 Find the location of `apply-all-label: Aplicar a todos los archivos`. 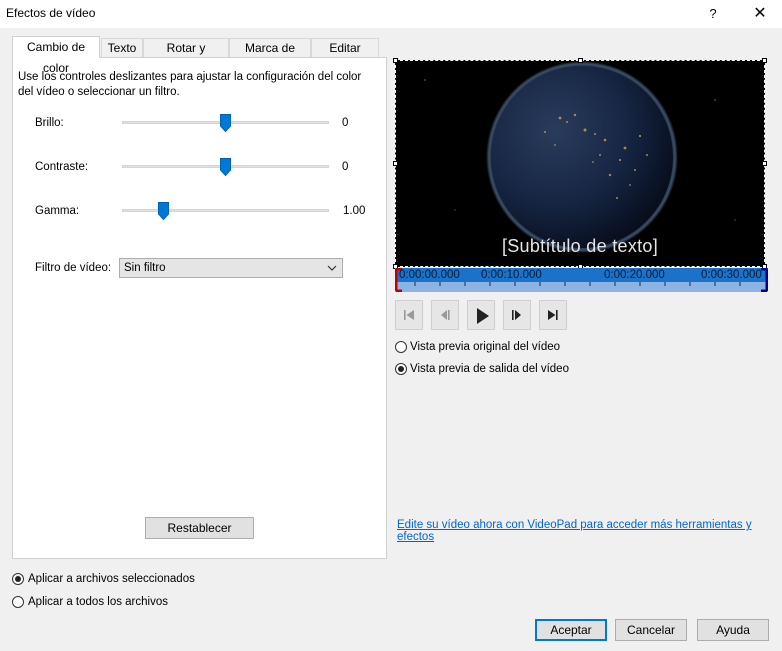

apply-all-label: Aplicar a todos los archivos is located at coordinates (98, 602).